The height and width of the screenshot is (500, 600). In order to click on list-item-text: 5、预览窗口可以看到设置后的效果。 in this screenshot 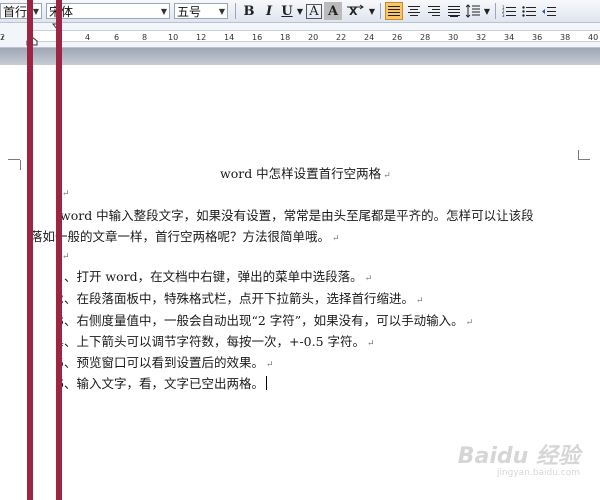, I will do `click(160, 362)`.